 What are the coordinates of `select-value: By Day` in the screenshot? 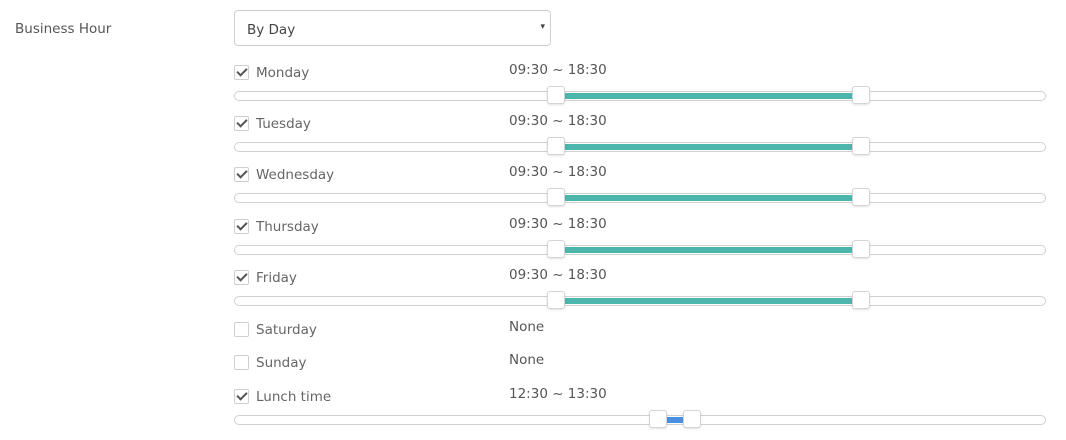 It's located at (271, 30).